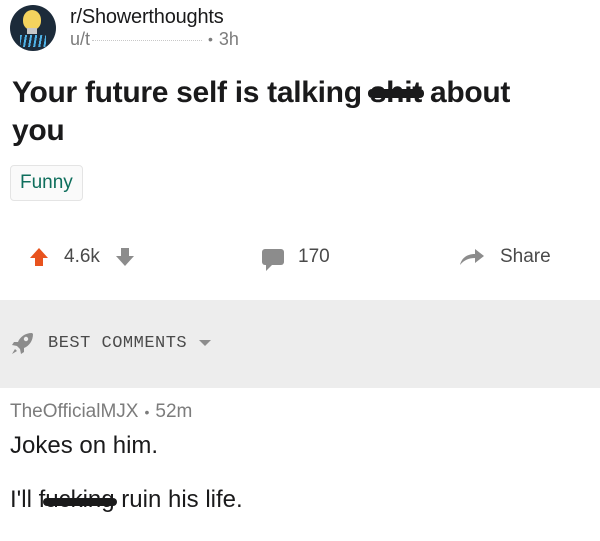  Describe the element at coordinates (273, 260) in the screenshot. I see `comment-bubble-icon` at that location.